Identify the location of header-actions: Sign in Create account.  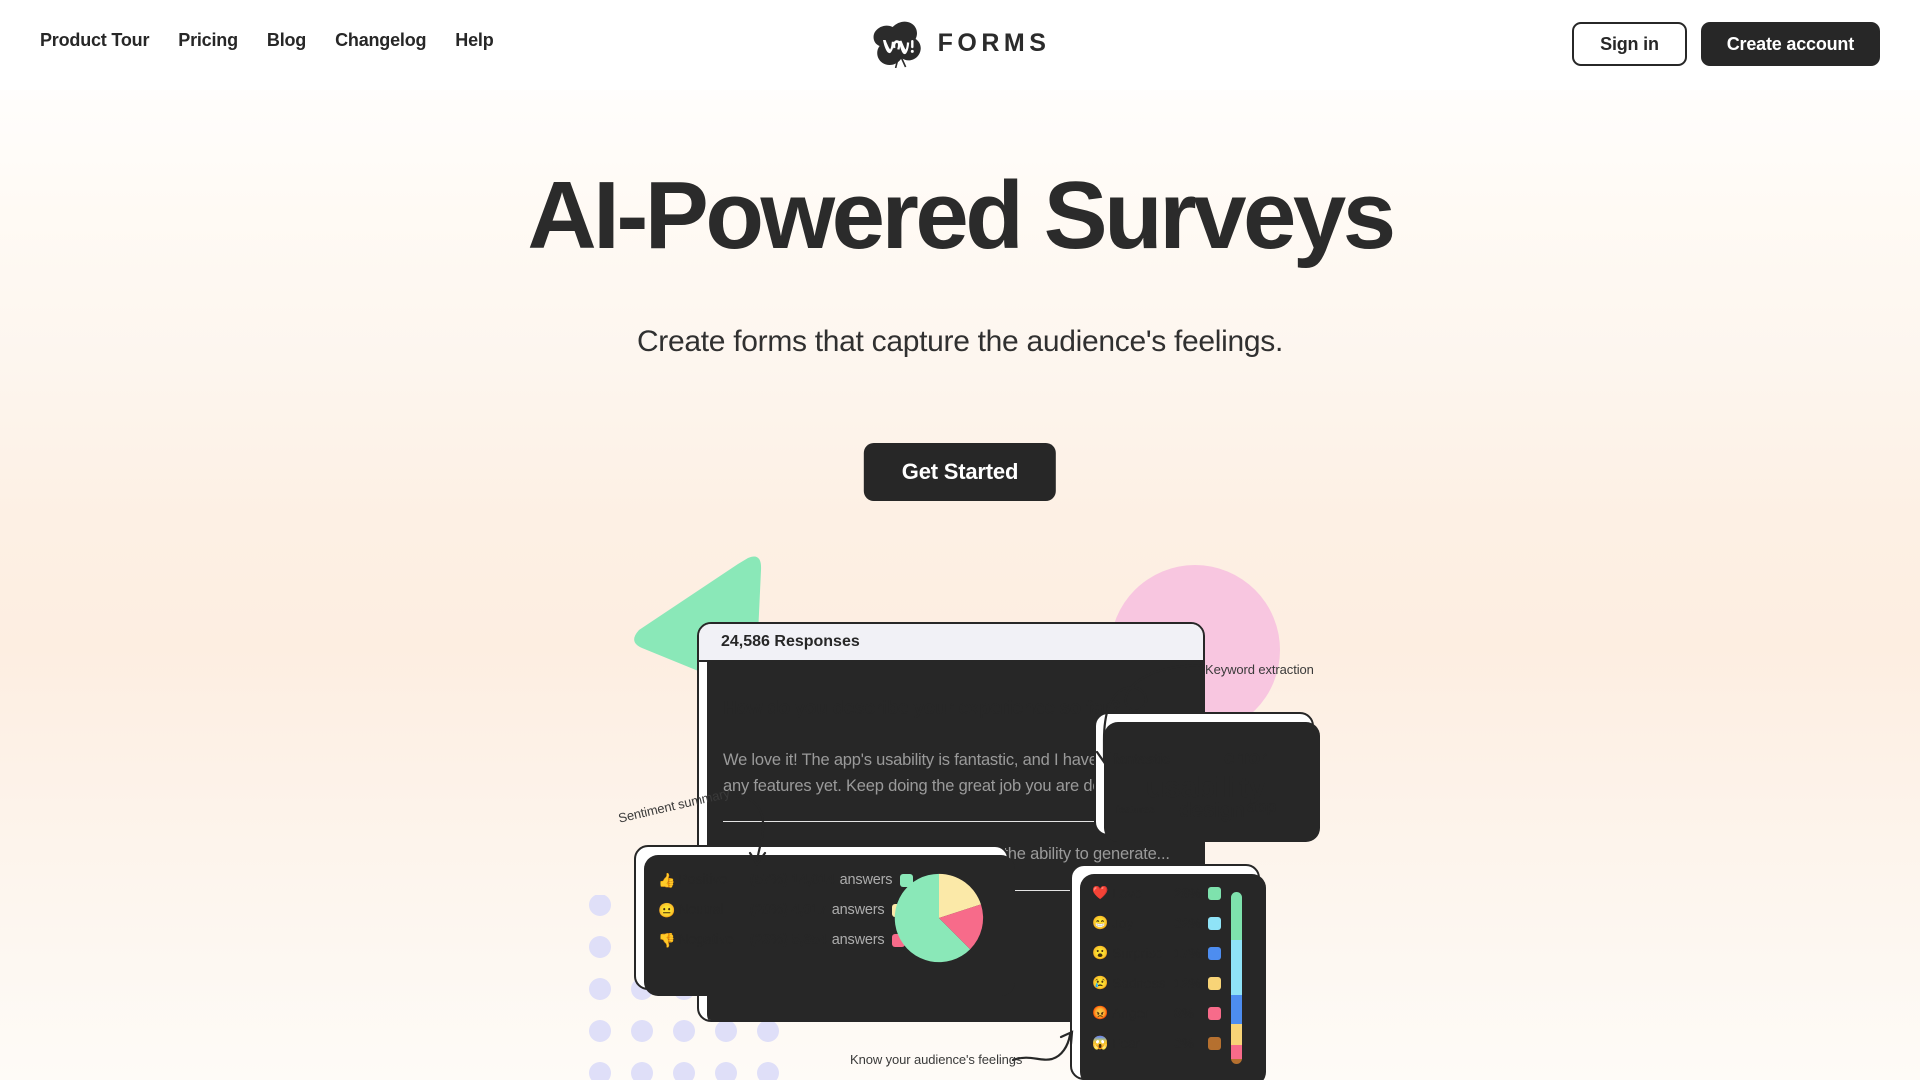
(1726, 44).